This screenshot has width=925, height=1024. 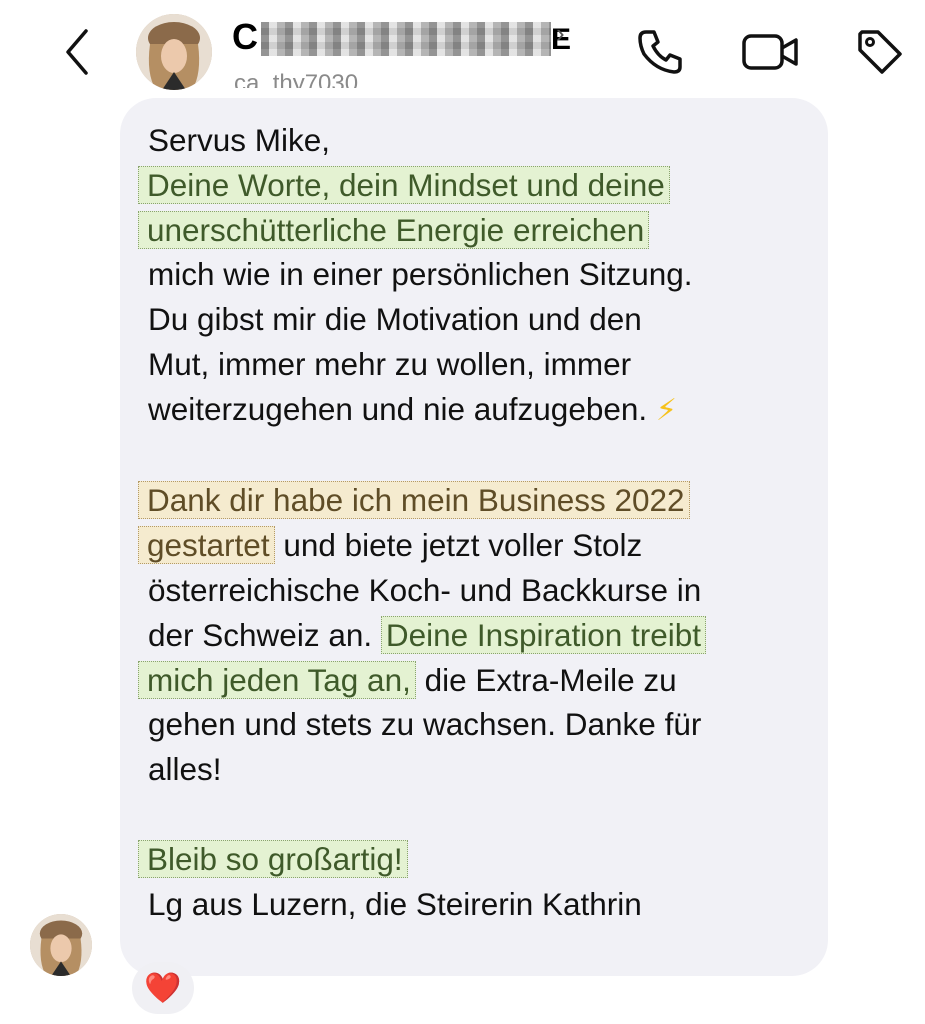 What do you see at coordinates (425, 589) in the screenshot?
I see `text-line: österreichische Koch- und Backkurse in` at bounding box center [425, 589].